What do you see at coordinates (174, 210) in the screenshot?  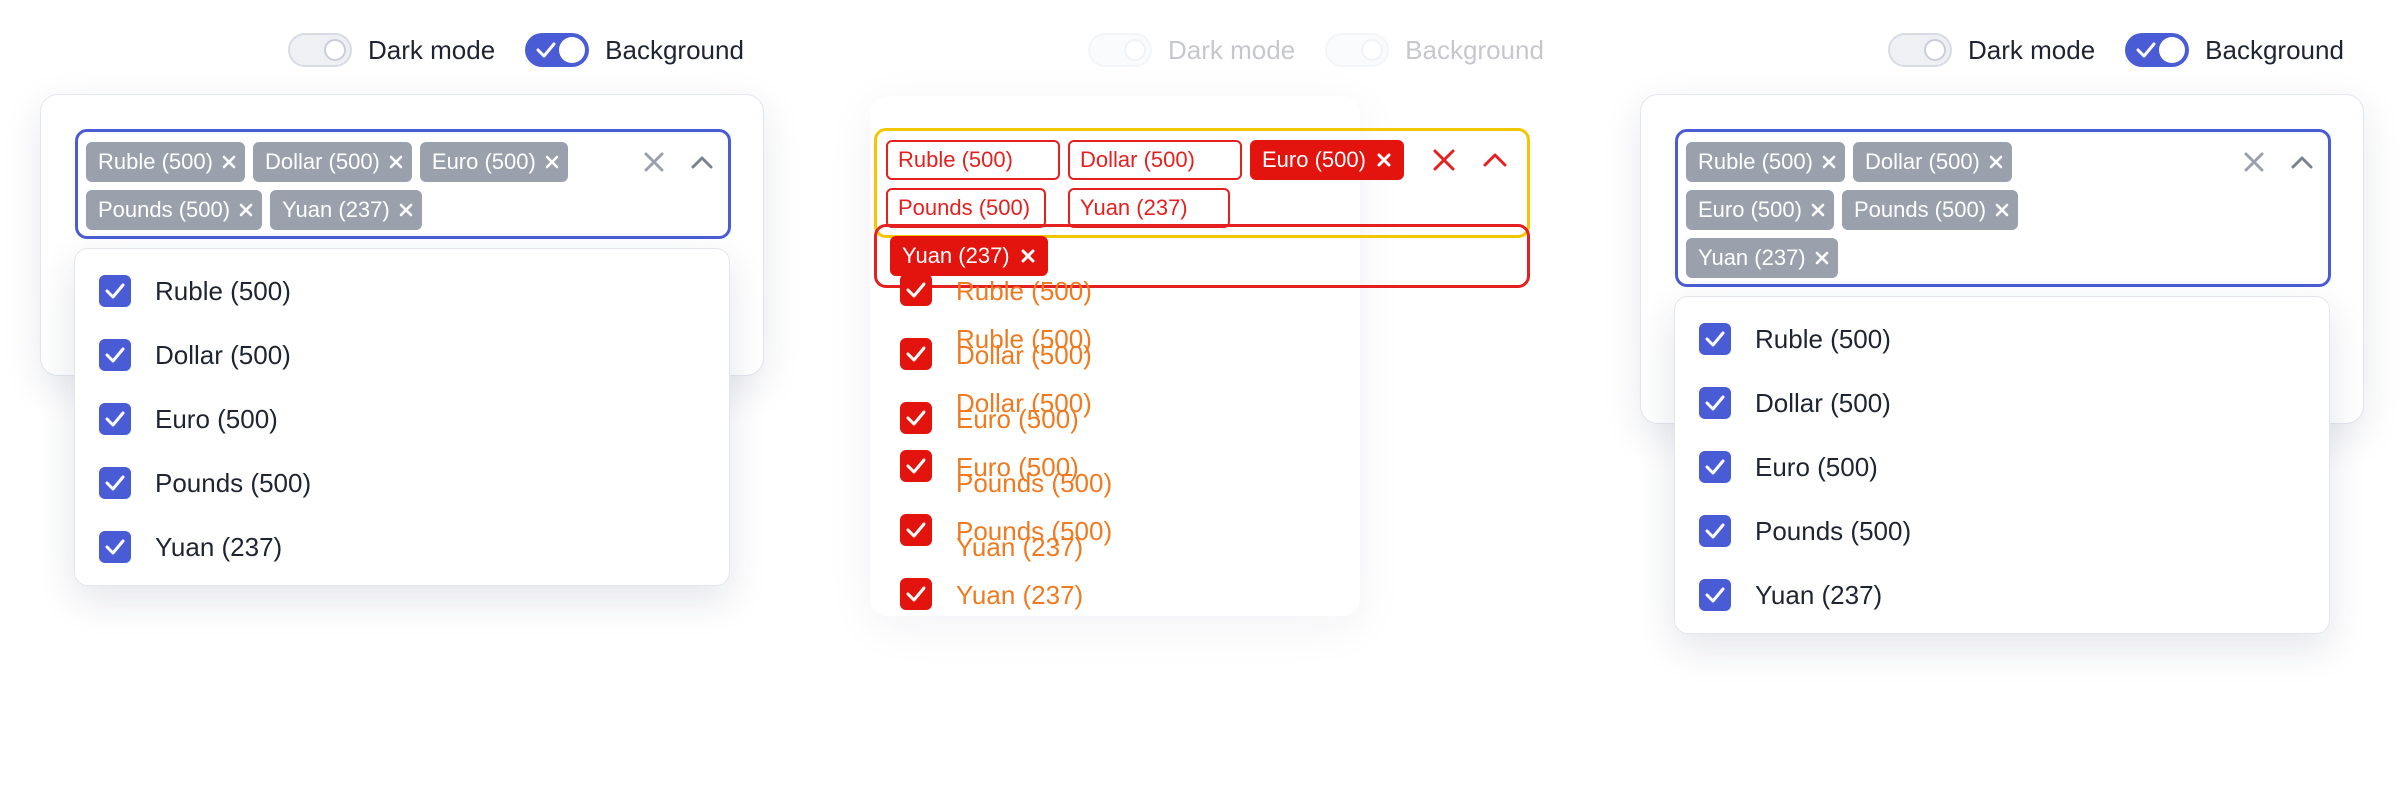 I see `selected-tag: Pounds (500)` at bounding box center [174, 210].